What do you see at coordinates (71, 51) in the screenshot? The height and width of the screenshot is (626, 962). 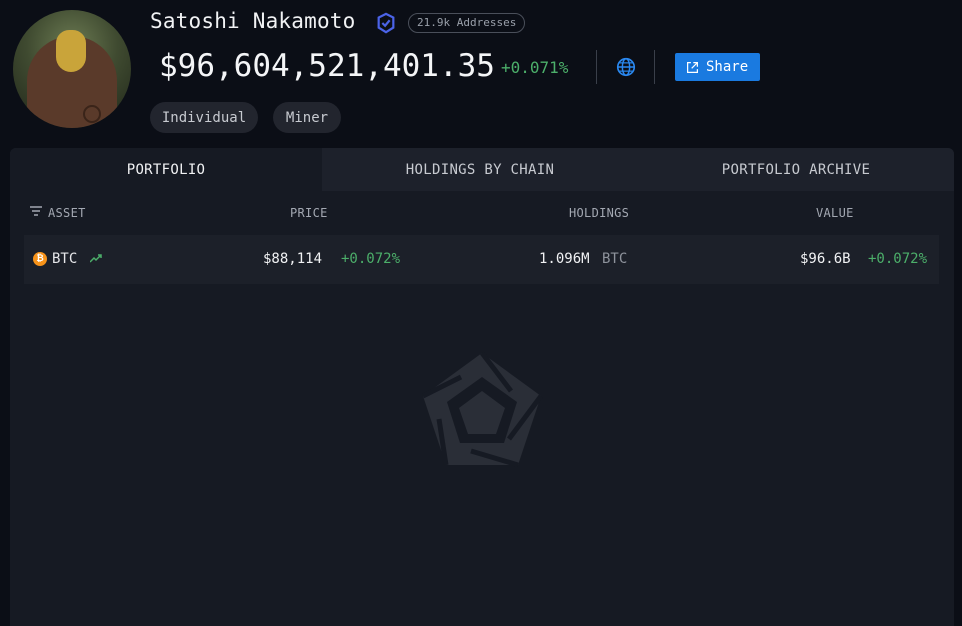 I see `avatar-mask` at bounding box center [71, 51].